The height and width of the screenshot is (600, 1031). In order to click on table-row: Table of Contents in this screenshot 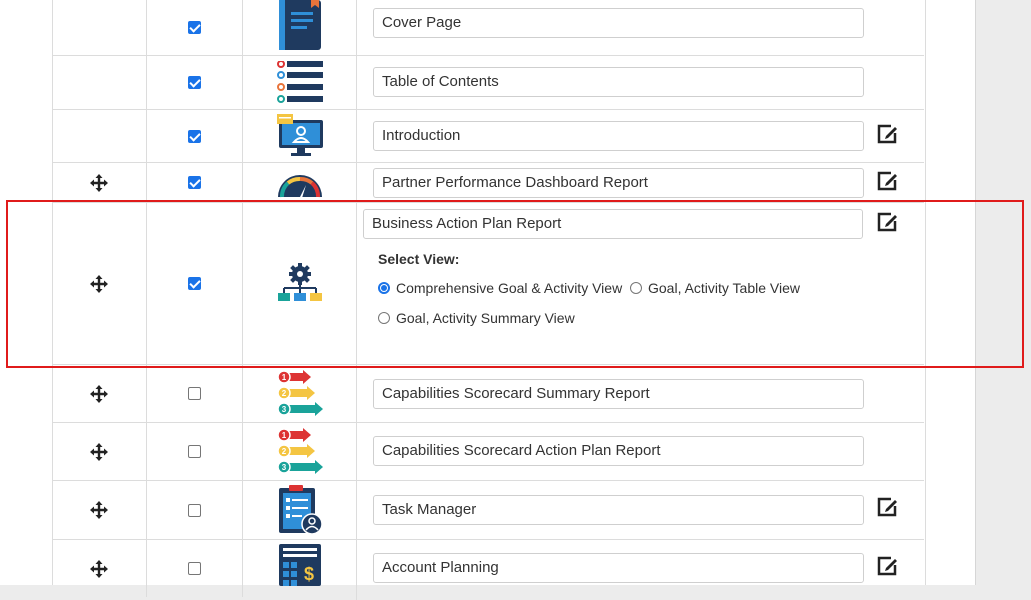, I will do `click(488, 83)`.